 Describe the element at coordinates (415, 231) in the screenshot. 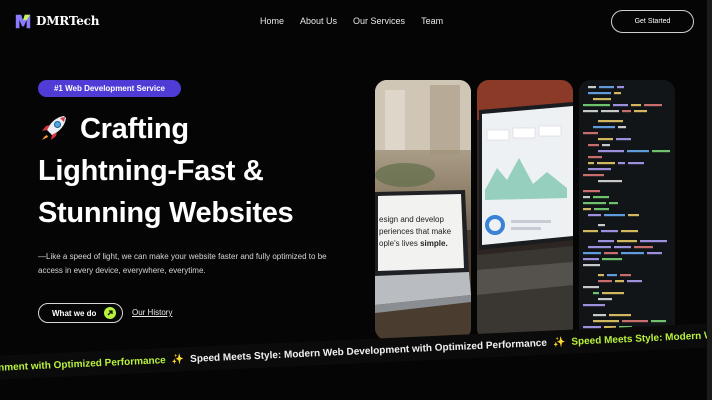

I see `svg-text: periences that make` at that location.